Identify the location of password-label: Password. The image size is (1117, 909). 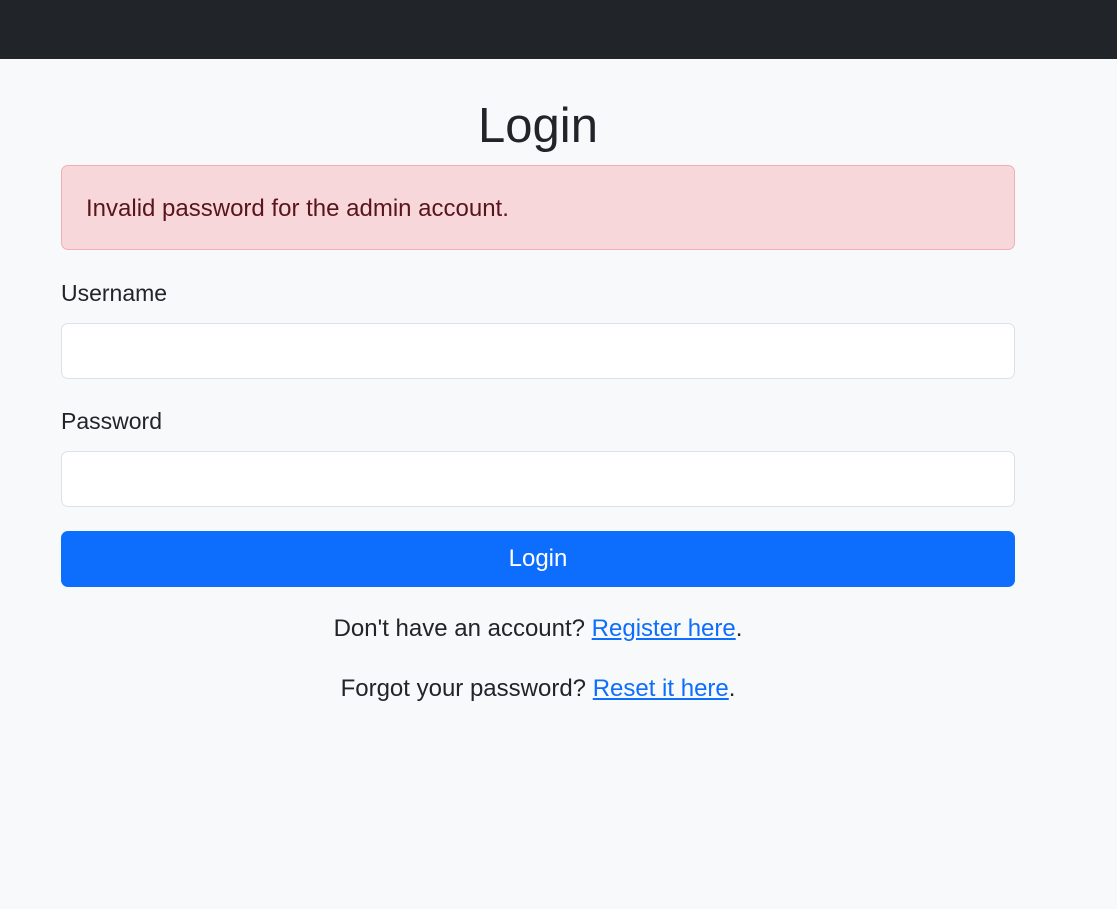
(111, 421).